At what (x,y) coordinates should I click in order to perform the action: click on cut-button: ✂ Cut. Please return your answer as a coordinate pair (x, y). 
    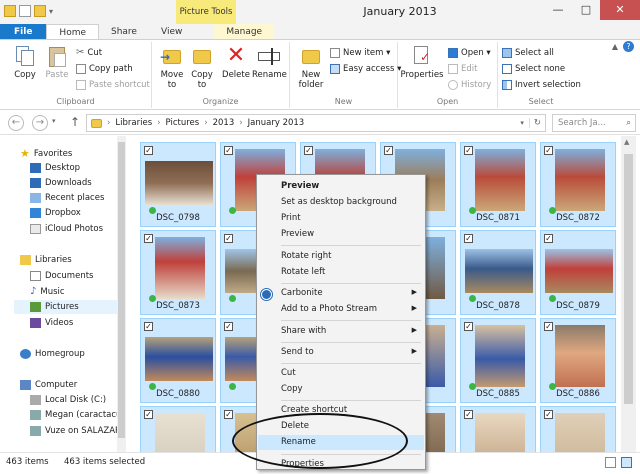
    Looking at the image, I should click on (89, 53).